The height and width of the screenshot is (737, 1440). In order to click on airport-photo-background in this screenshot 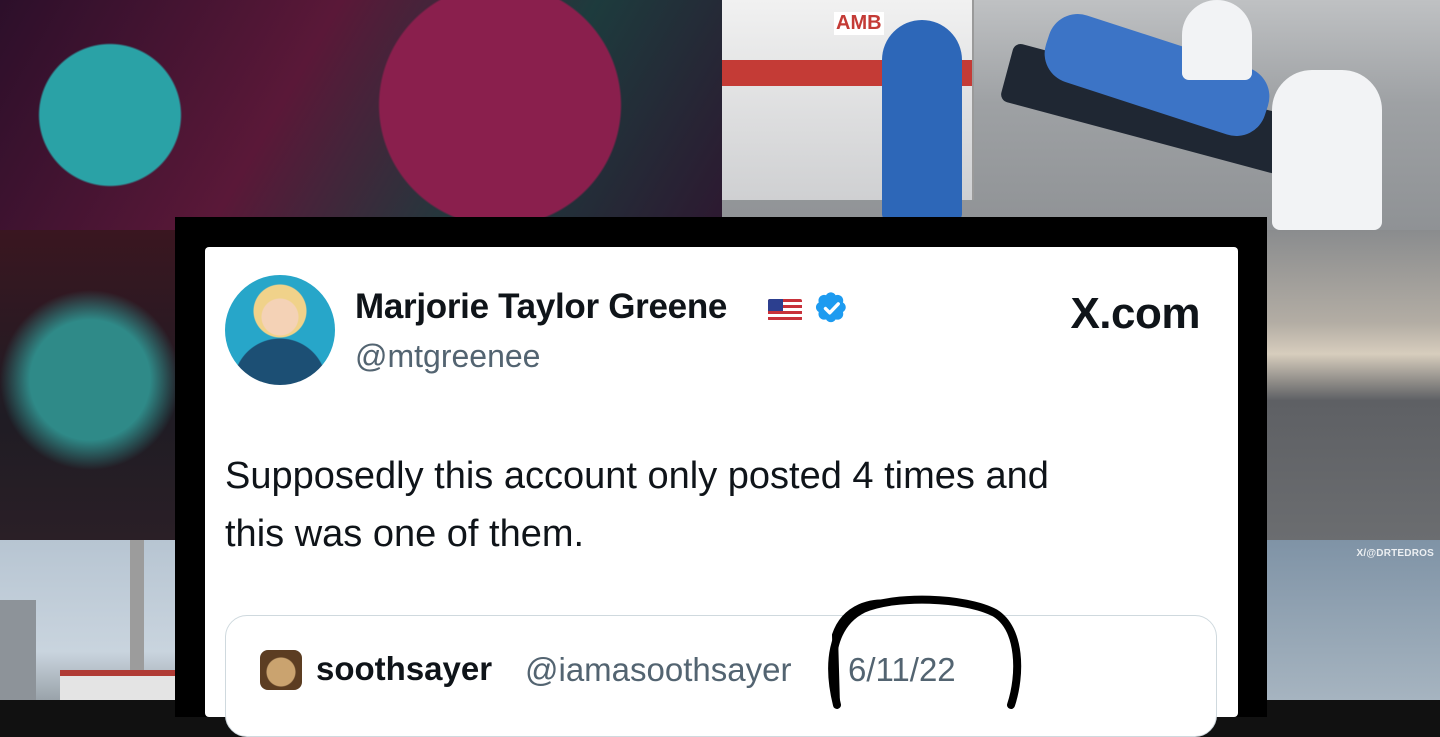, I will do `click(90, 620)`.